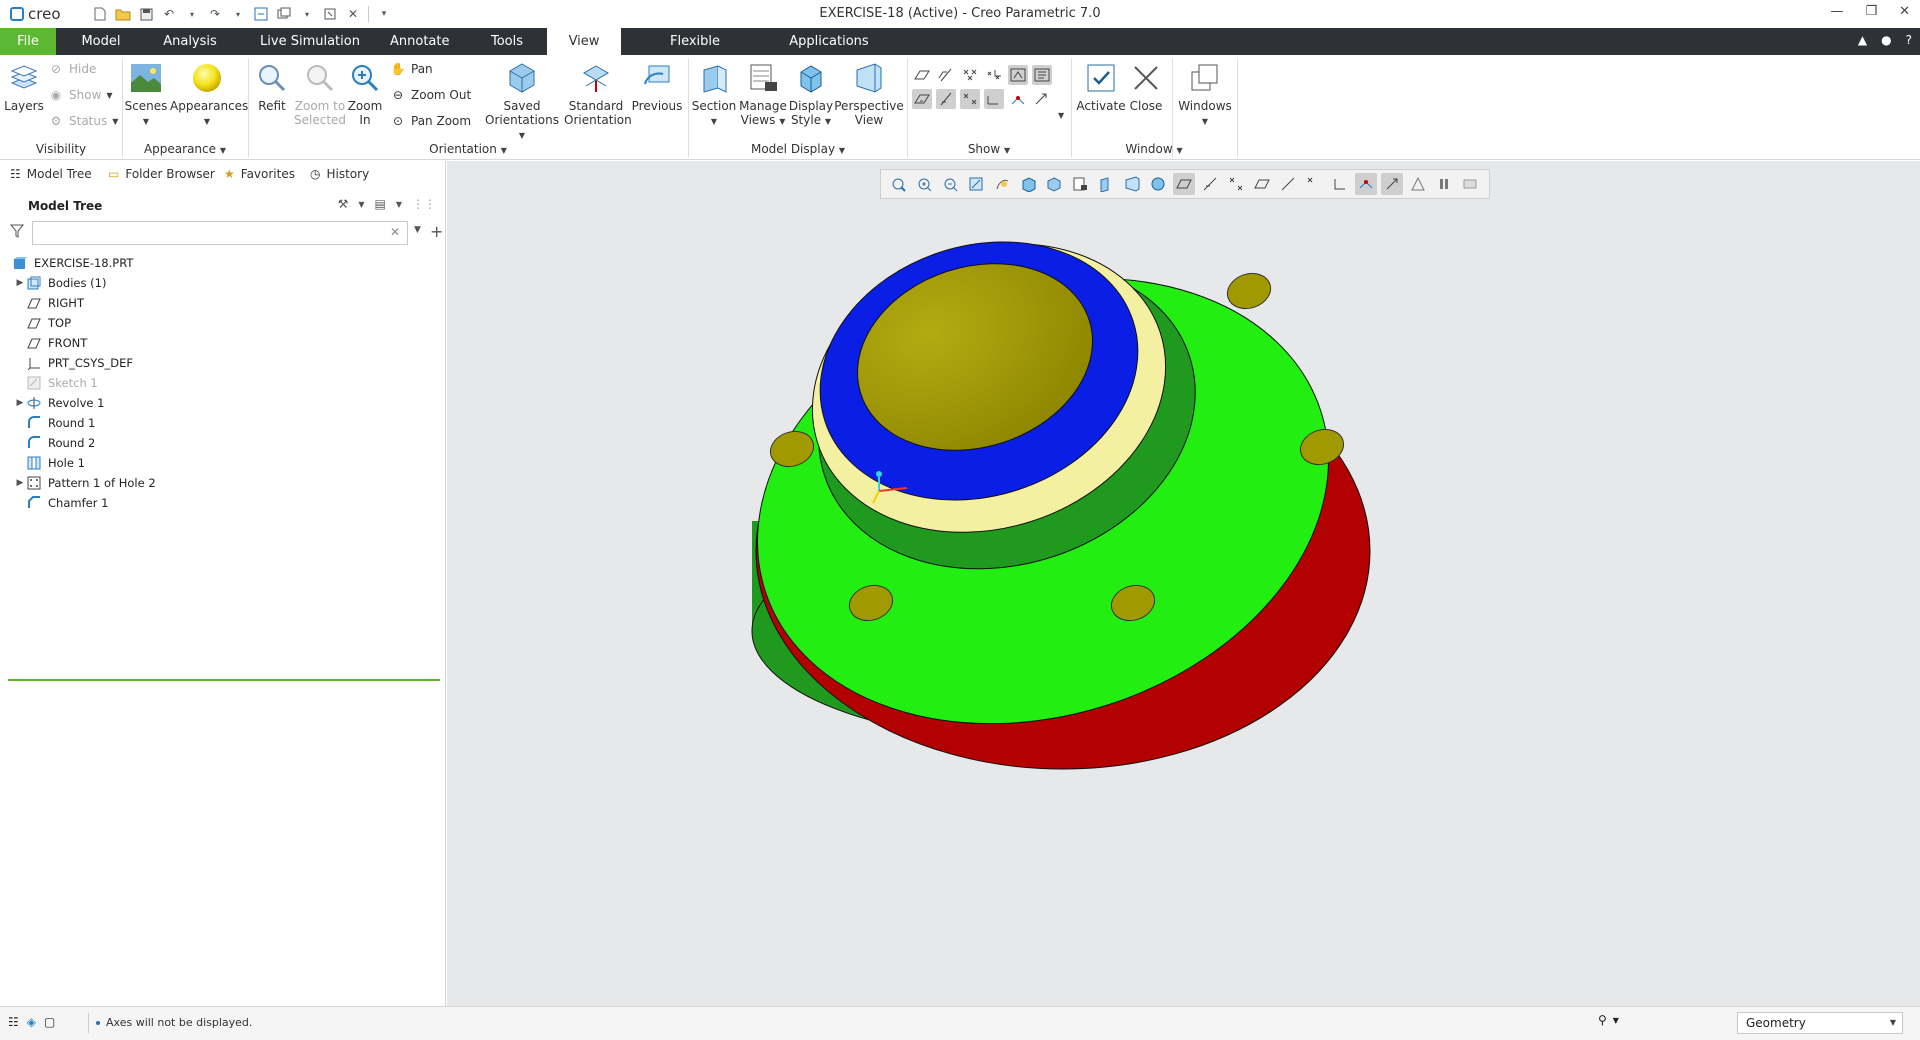 Image resolution: width=1920 pixels, height=1040 pixels. What do you see at coordinates (1205, 95) in the screenshot?
I see `windows-button: Windows ▼` at bounding box center [1205, 95].